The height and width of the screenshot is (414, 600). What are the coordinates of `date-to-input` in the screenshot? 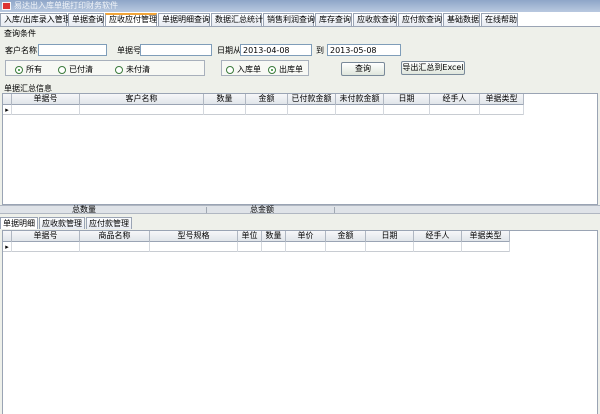 It's located at (364, 50).